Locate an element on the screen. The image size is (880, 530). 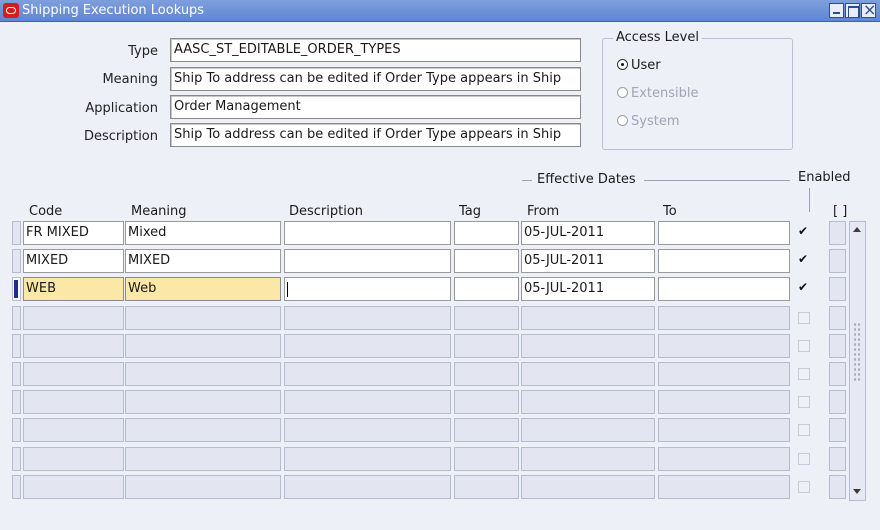
application-field: Order Management is located at coordinates (375, 107).